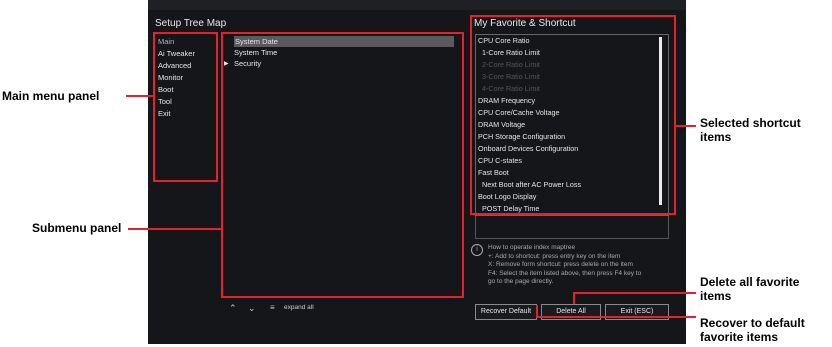  Describe the element at coordinates (572, 227) in the screenshot. I see `favorites-list-extension` at that location.